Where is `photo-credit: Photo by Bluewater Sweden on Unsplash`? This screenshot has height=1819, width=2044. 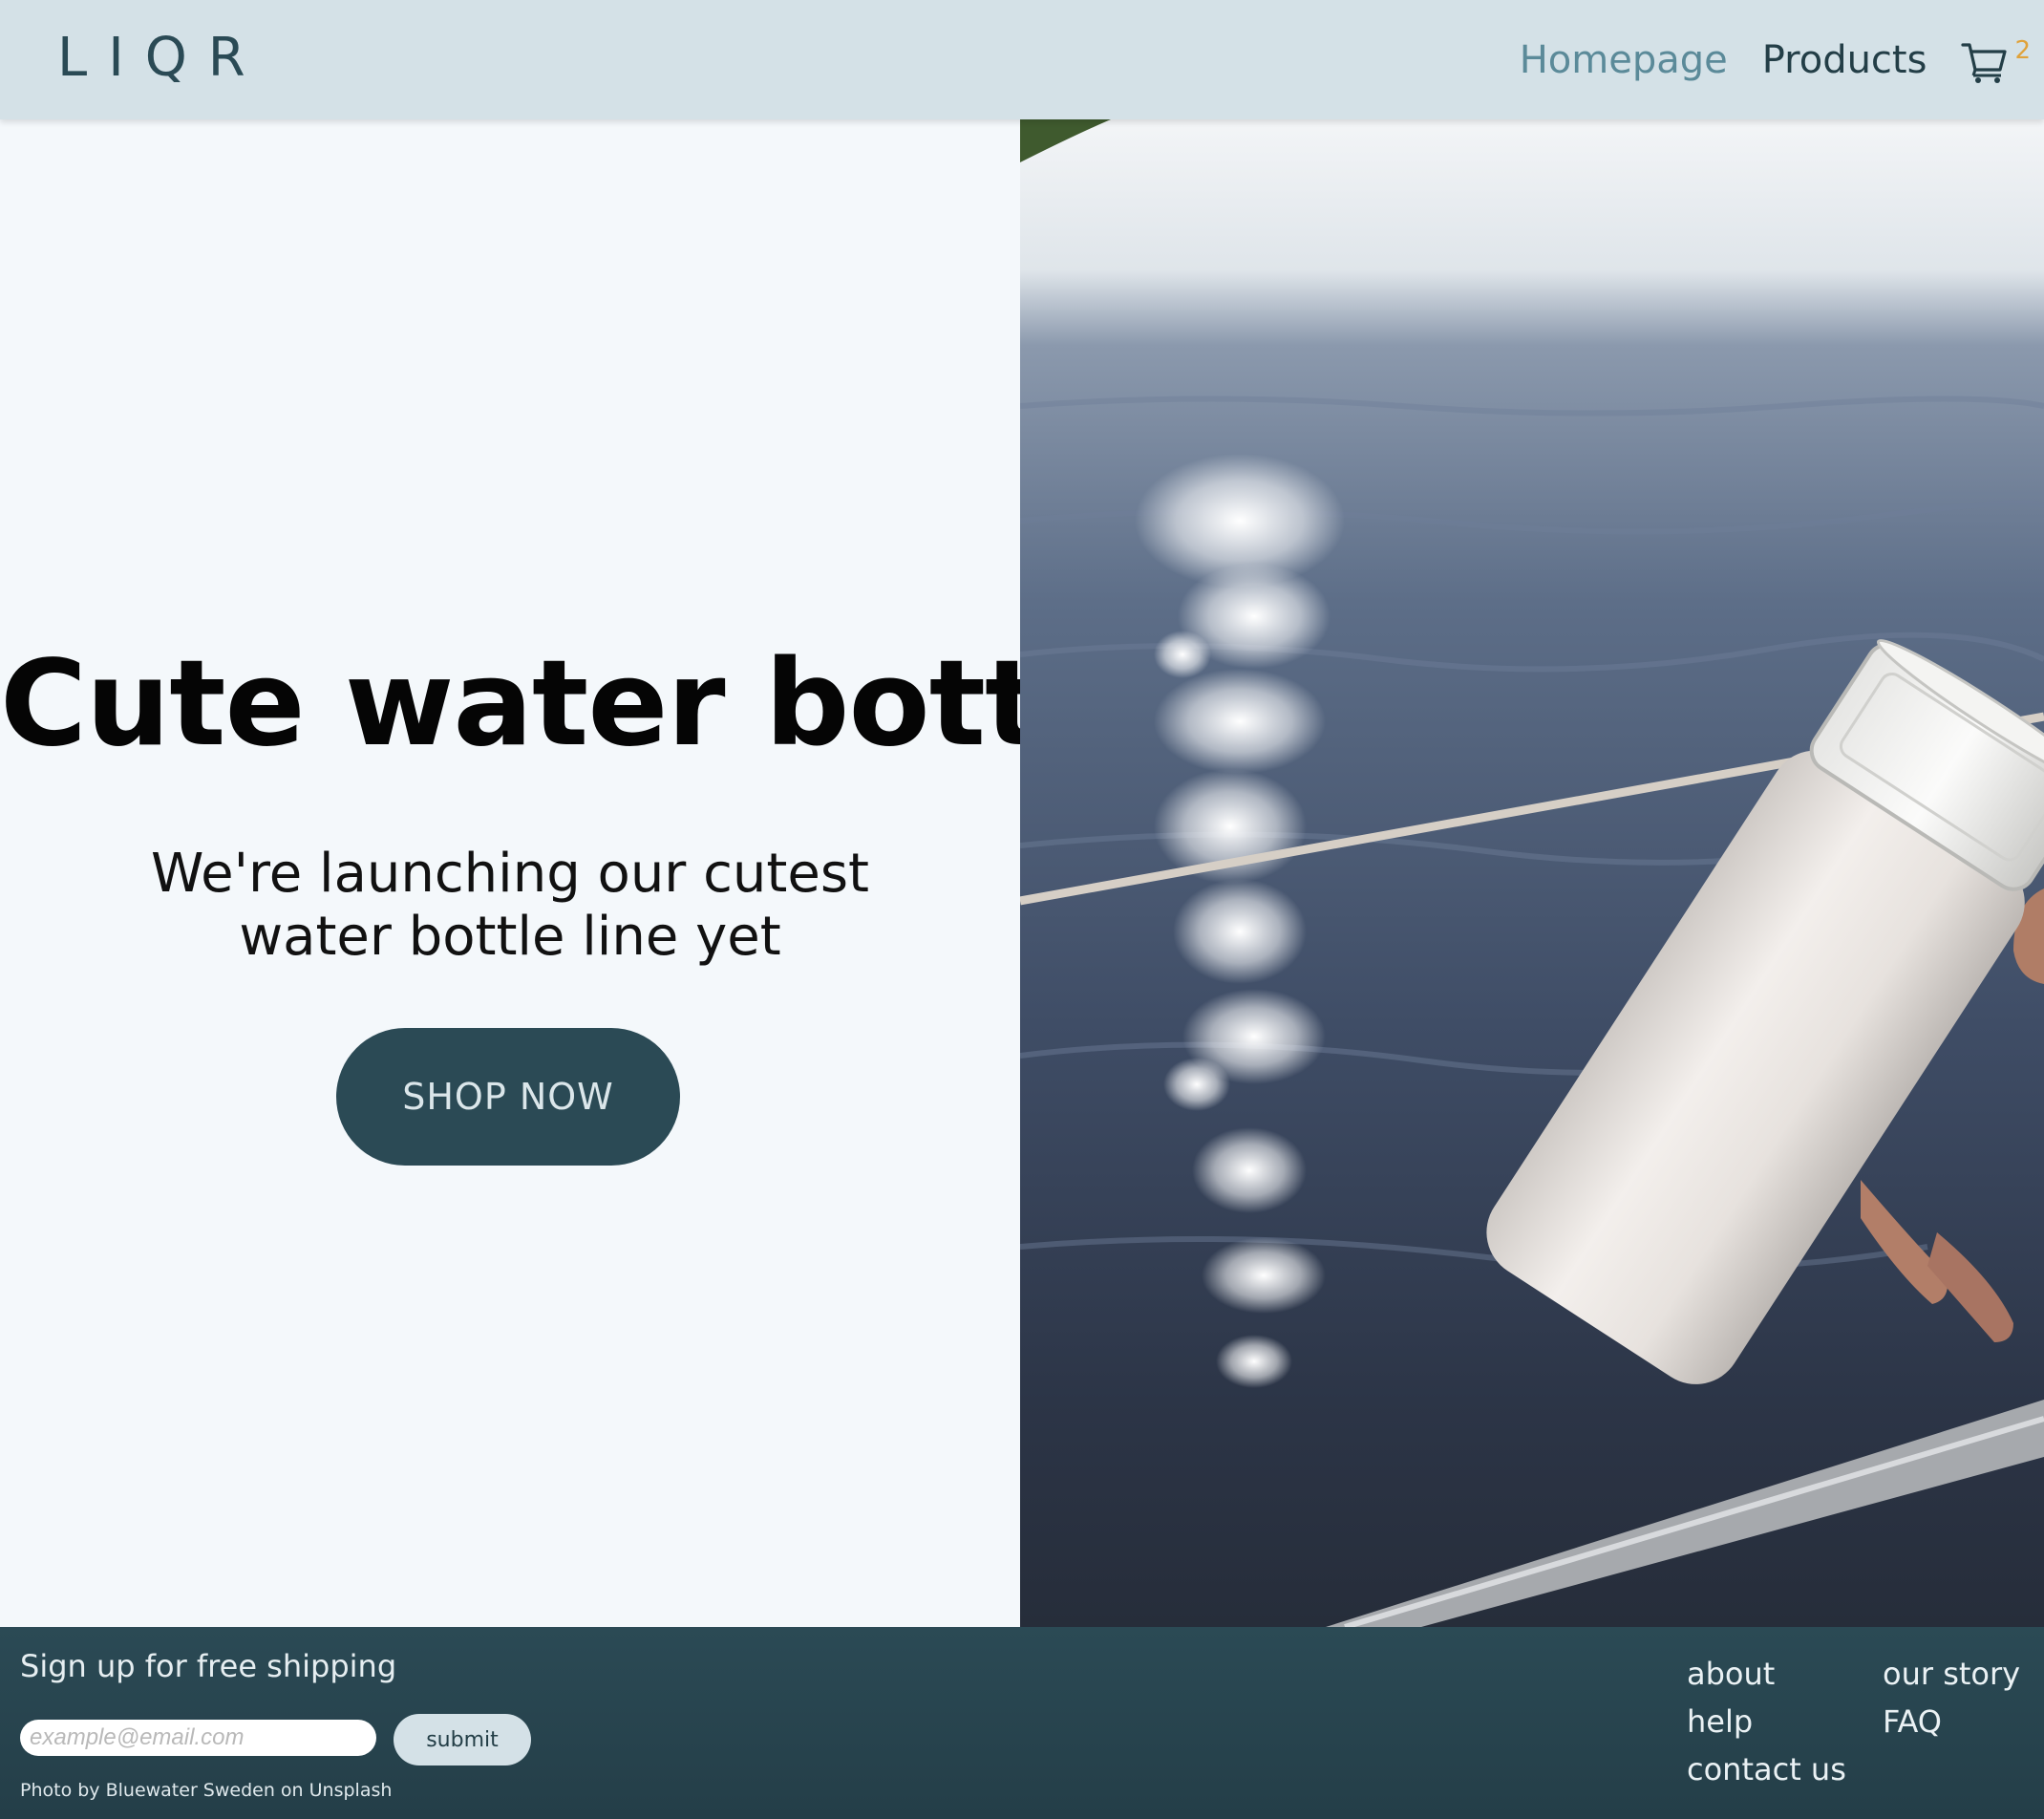
photo-credit: Photo by Bluewater Sweden on Unsplash is located at coordinates (206, 1790).